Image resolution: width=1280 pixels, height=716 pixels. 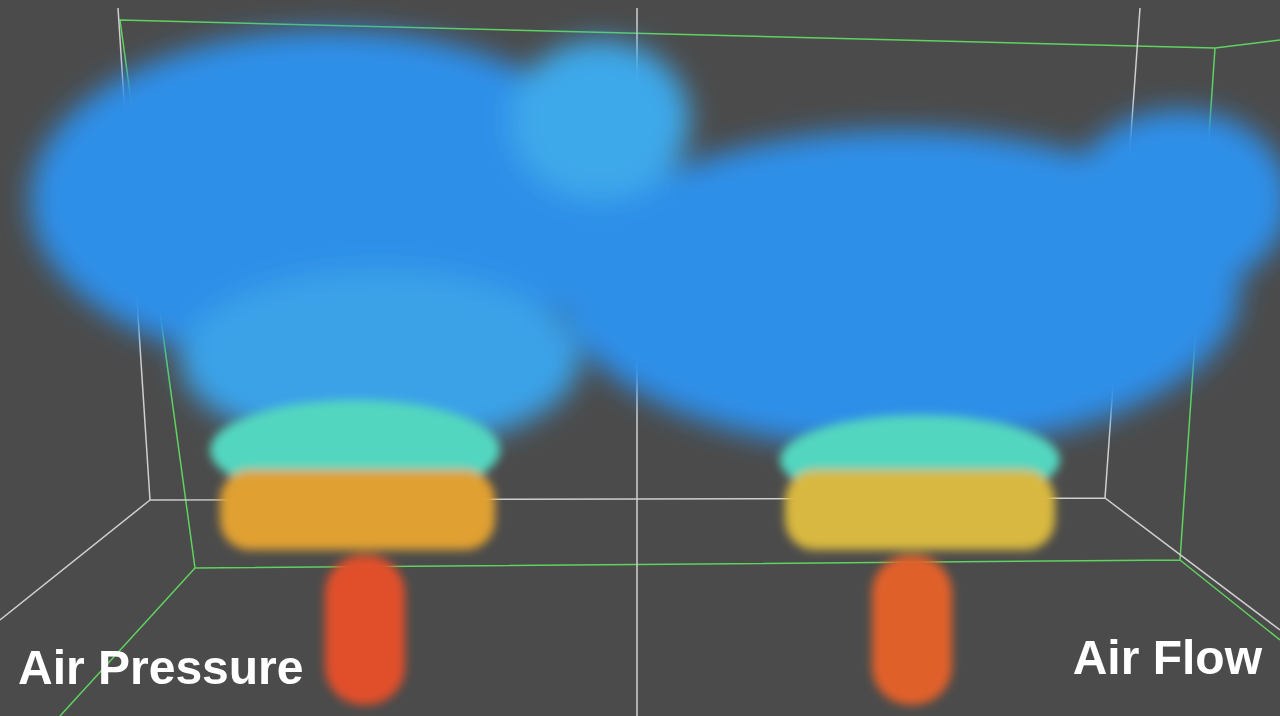 What do you see at coordinates (1167, 658) in the screenshot?
I see `caption-text: Air Flow` at bounding box center [1167, 658].